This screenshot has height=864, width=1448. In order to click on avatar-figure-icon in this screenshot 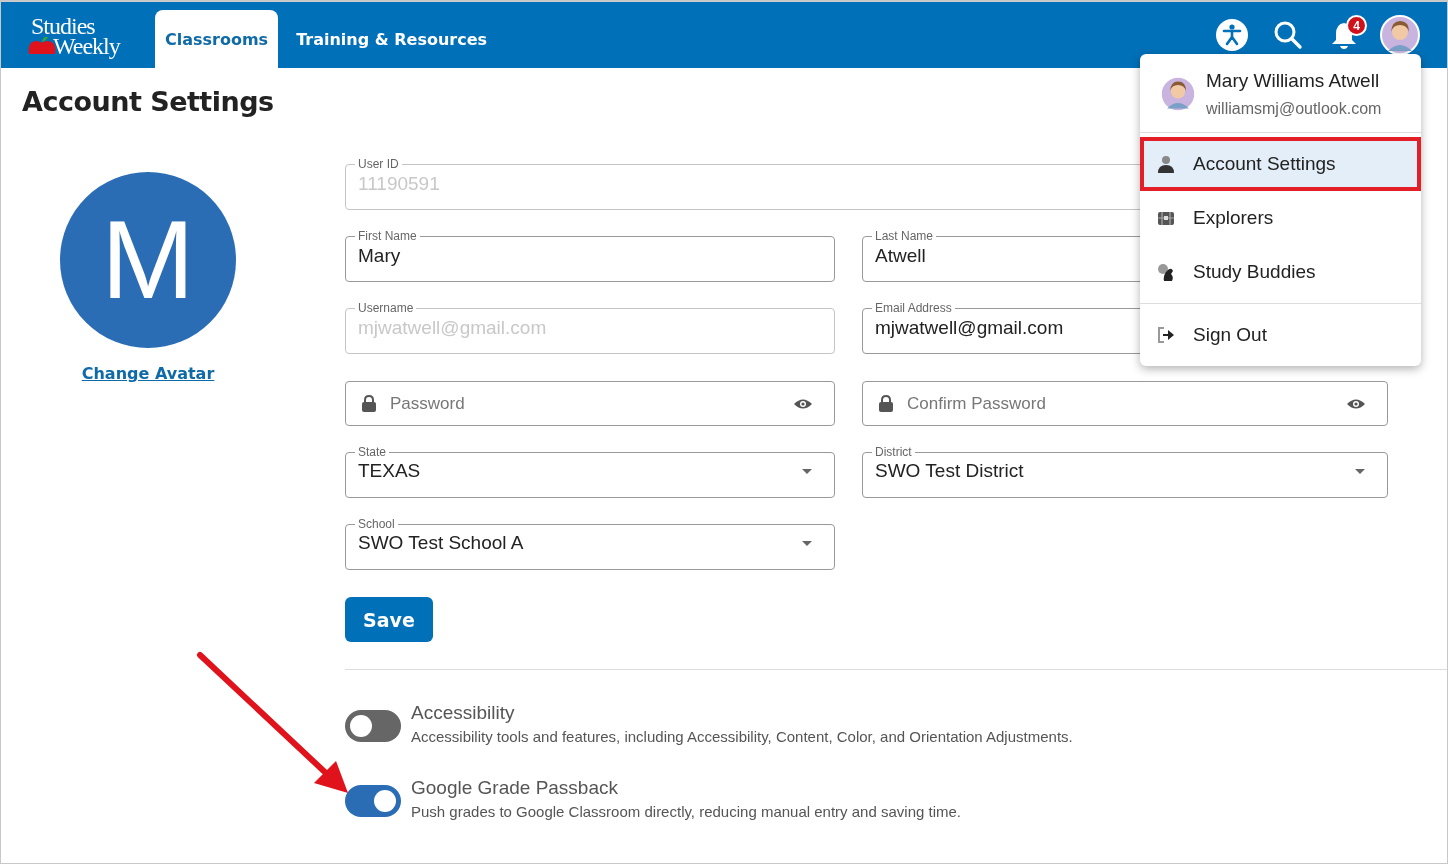, I will do `click(1178, 94)`.